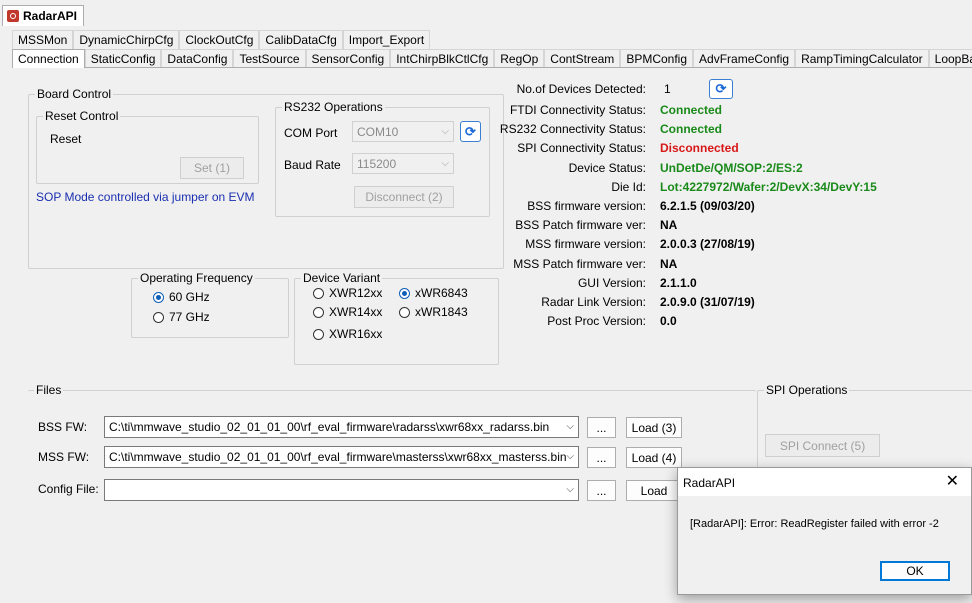 The image size is (972, 603). What do you see at coordinates (709, 483) in the screenshot?
I see `dialog-title: RadarAPI` at bounding box center [709, 483].